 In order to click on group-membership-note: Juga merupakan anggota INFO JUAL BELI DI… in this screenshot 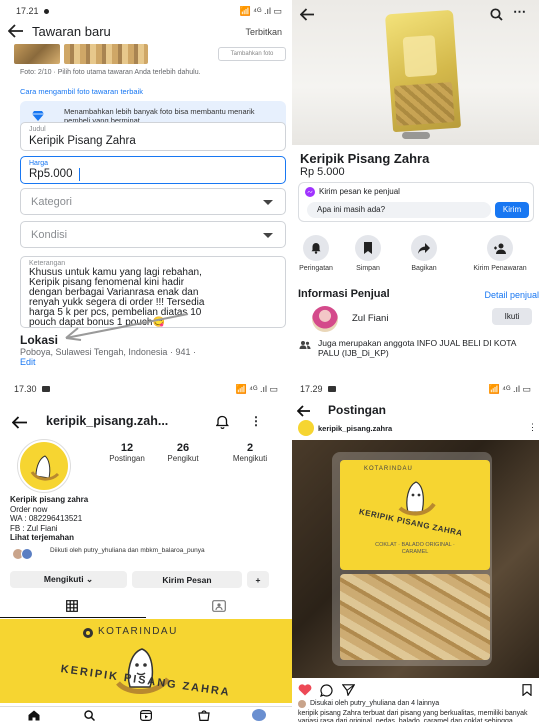, I will do `click(417, 348)`.